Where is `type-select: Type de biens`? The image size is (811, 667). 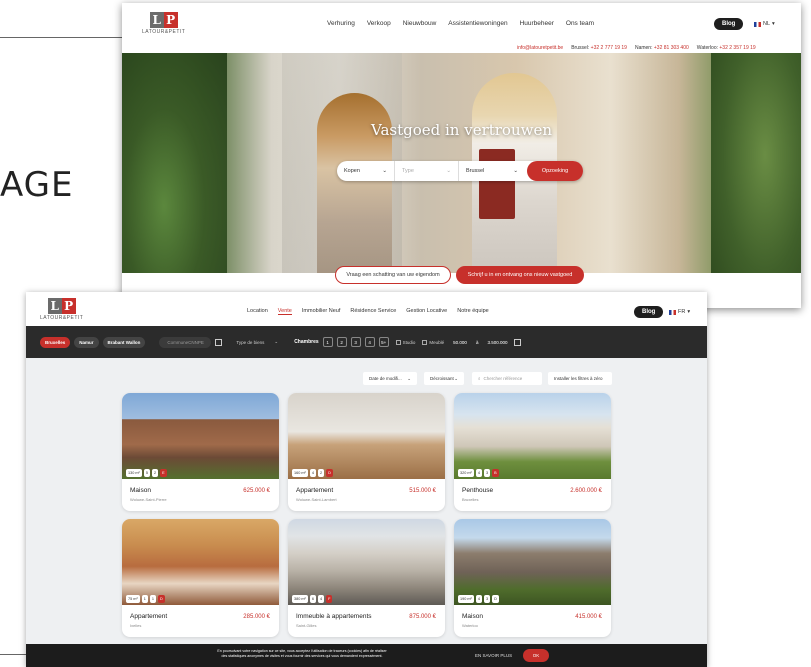
type-select: Type de biens is located at coordinates (250, 342).